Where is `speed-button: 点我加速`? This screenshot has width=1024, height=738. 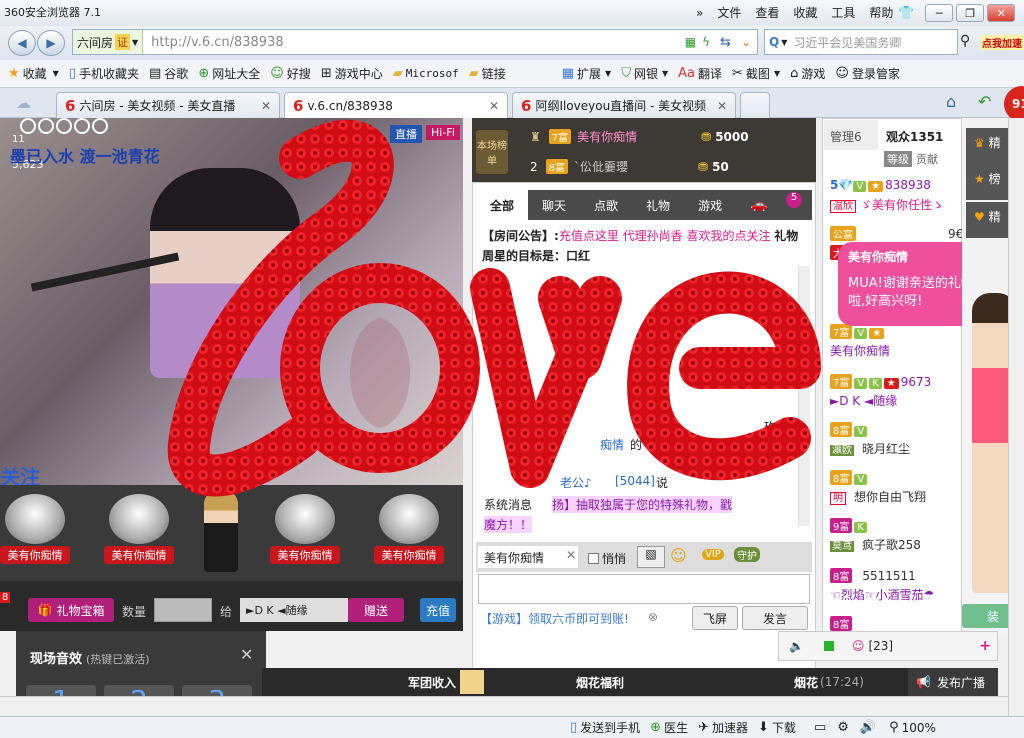 speed-button: 点我加速 is located at coordinates (1002, 42).